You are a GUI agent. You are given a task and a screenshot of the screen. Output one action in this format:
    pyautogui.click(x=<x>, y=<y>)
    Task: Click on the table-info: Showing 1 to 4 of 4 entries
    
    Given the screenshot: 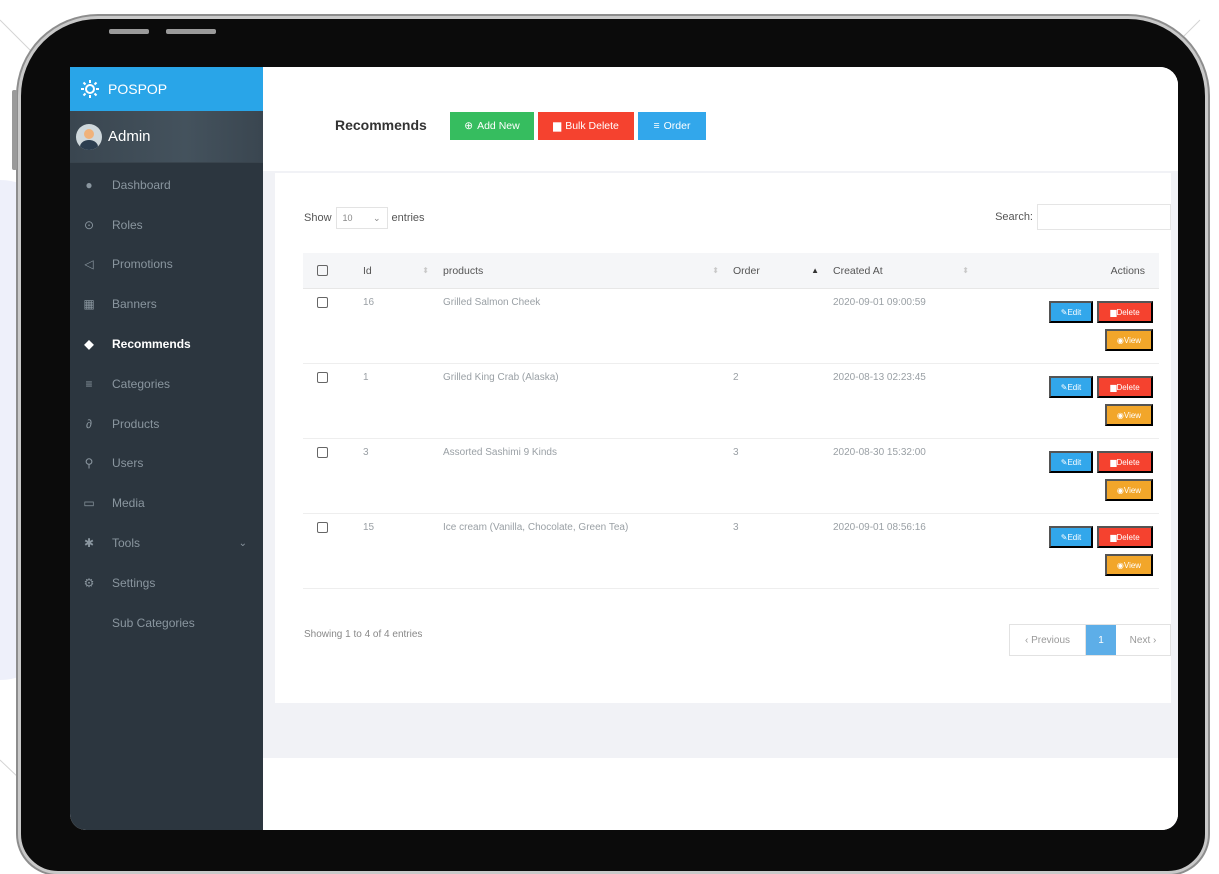 What is the action you would take?
    pyautogui.click(x=363, y=634)
    